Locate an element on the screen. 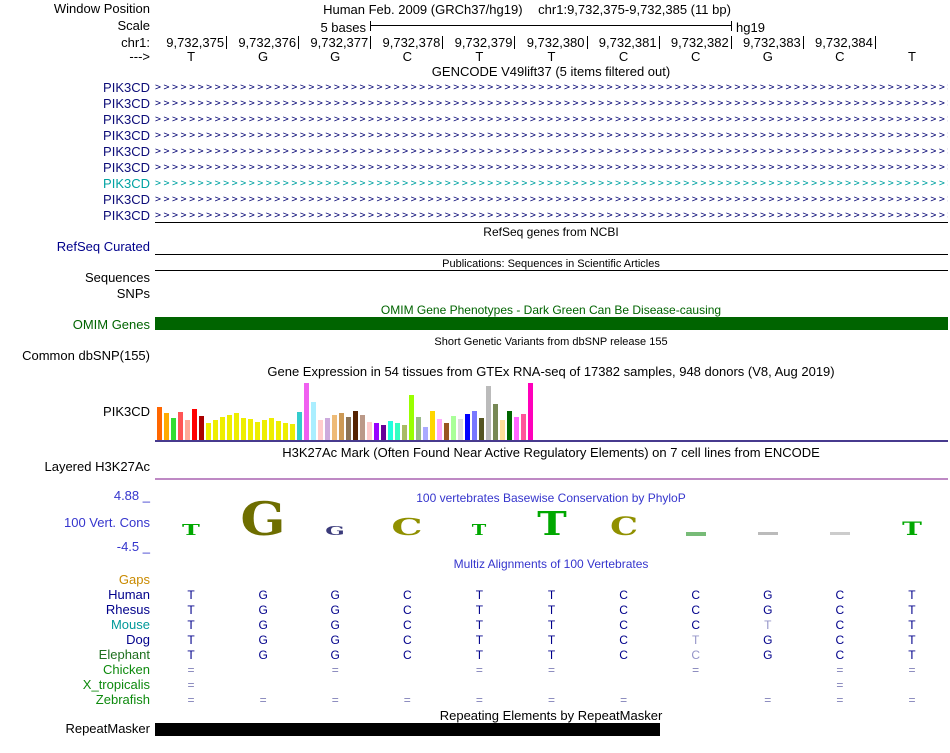 This screenshot has height=753, width=950. species-label: Elephant is located at coordinates (124, 655).